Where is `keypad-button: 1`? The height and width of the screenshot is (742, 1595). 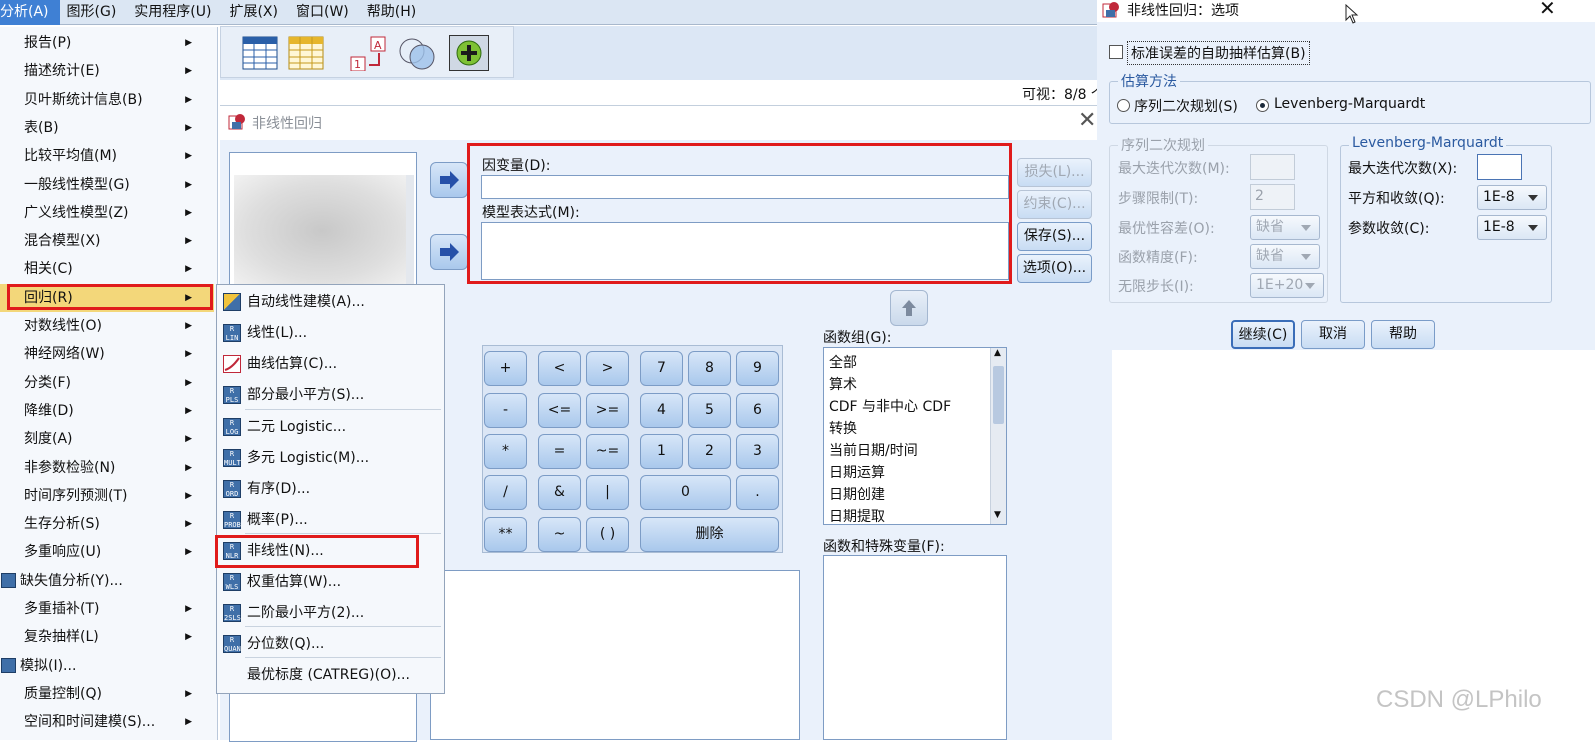 keypad-button: 1 is located at coordinates (661, 451).